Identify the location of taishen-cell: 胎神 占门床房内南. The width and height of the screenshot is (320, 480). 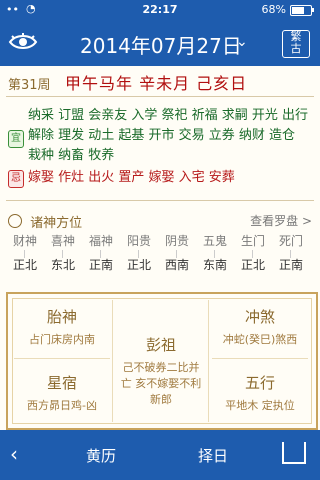
(62, 326).